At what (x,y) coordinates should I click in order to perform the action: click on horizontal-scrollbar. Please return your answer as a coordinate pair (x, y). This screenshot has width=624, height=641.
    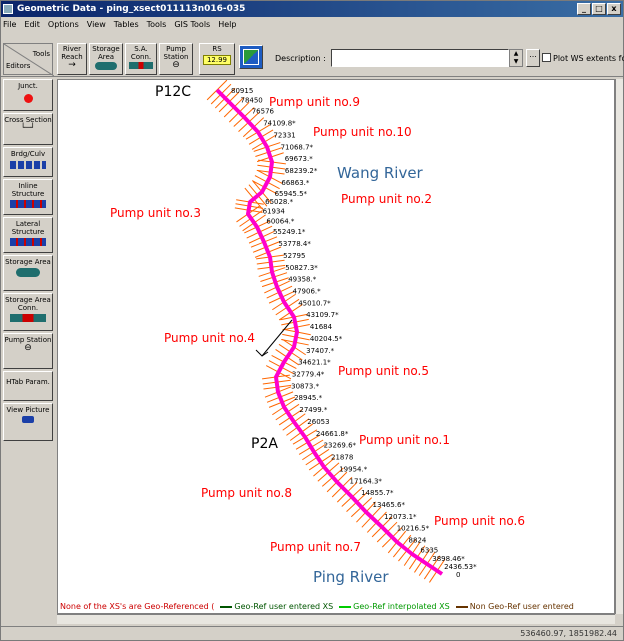
    Looking at the image, I should click on (336, 619).